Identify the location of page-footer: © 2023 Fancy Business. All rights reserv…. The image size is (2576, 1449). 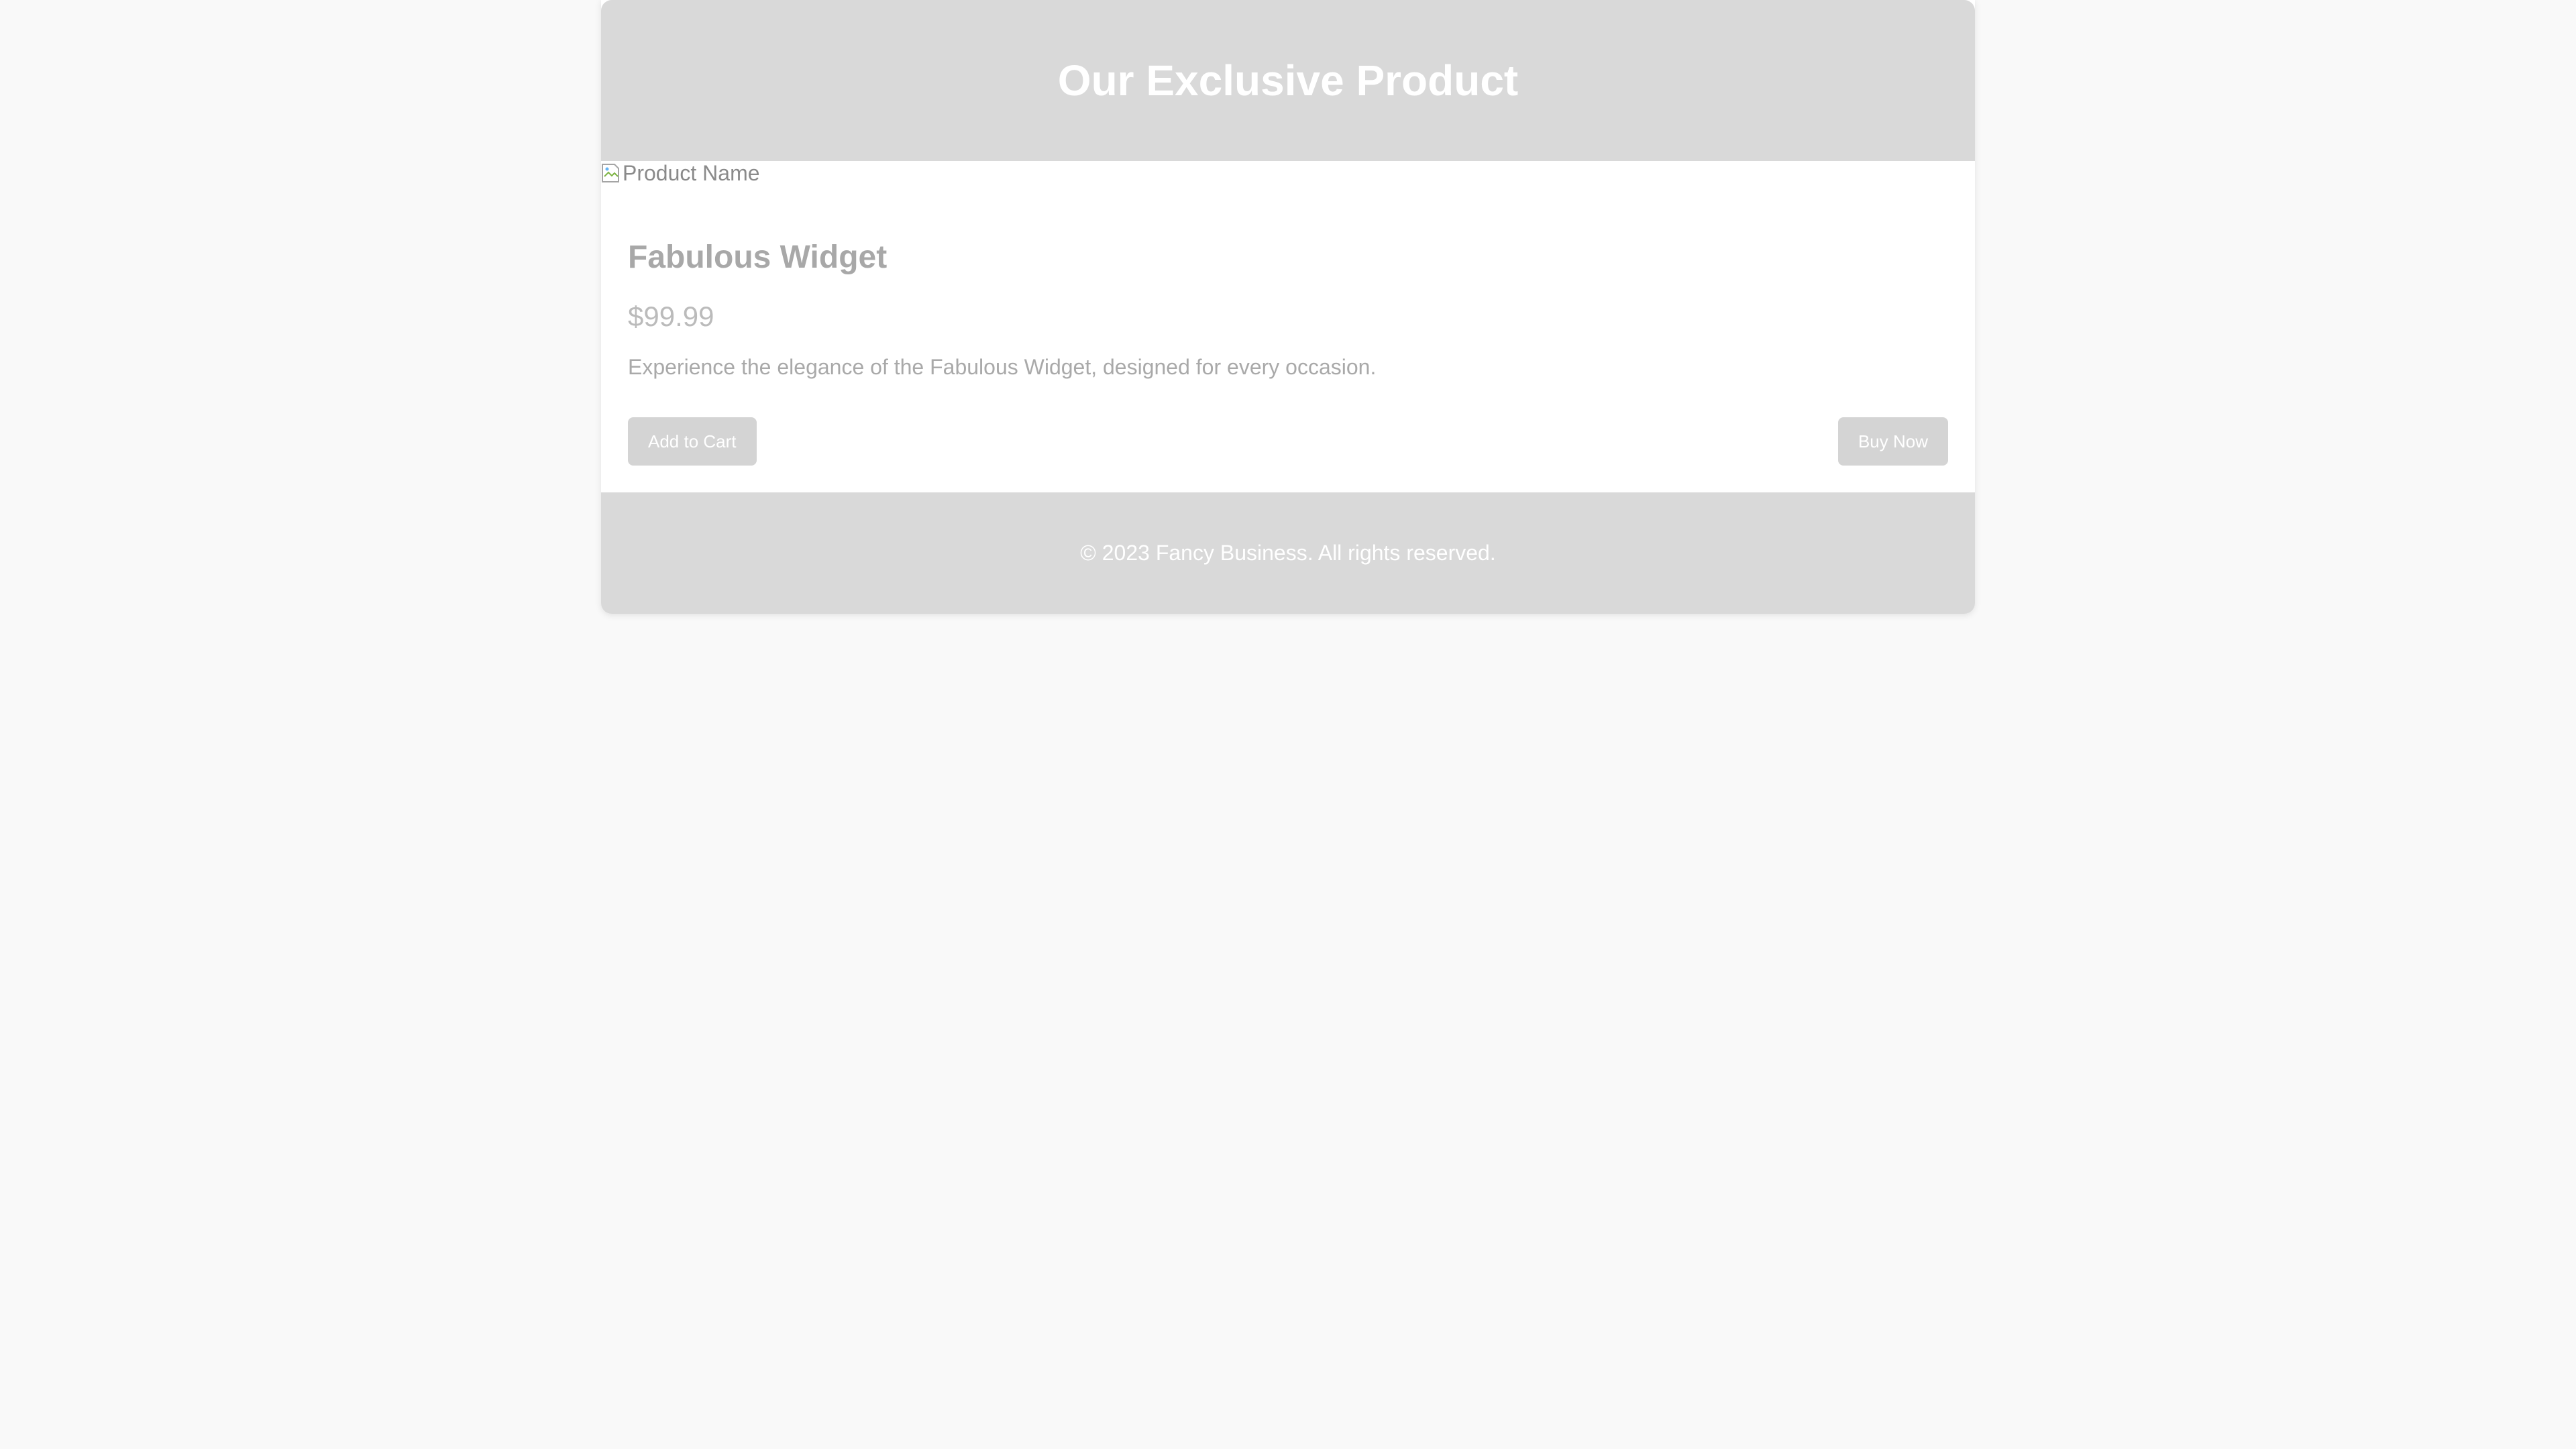
(1288, 553).